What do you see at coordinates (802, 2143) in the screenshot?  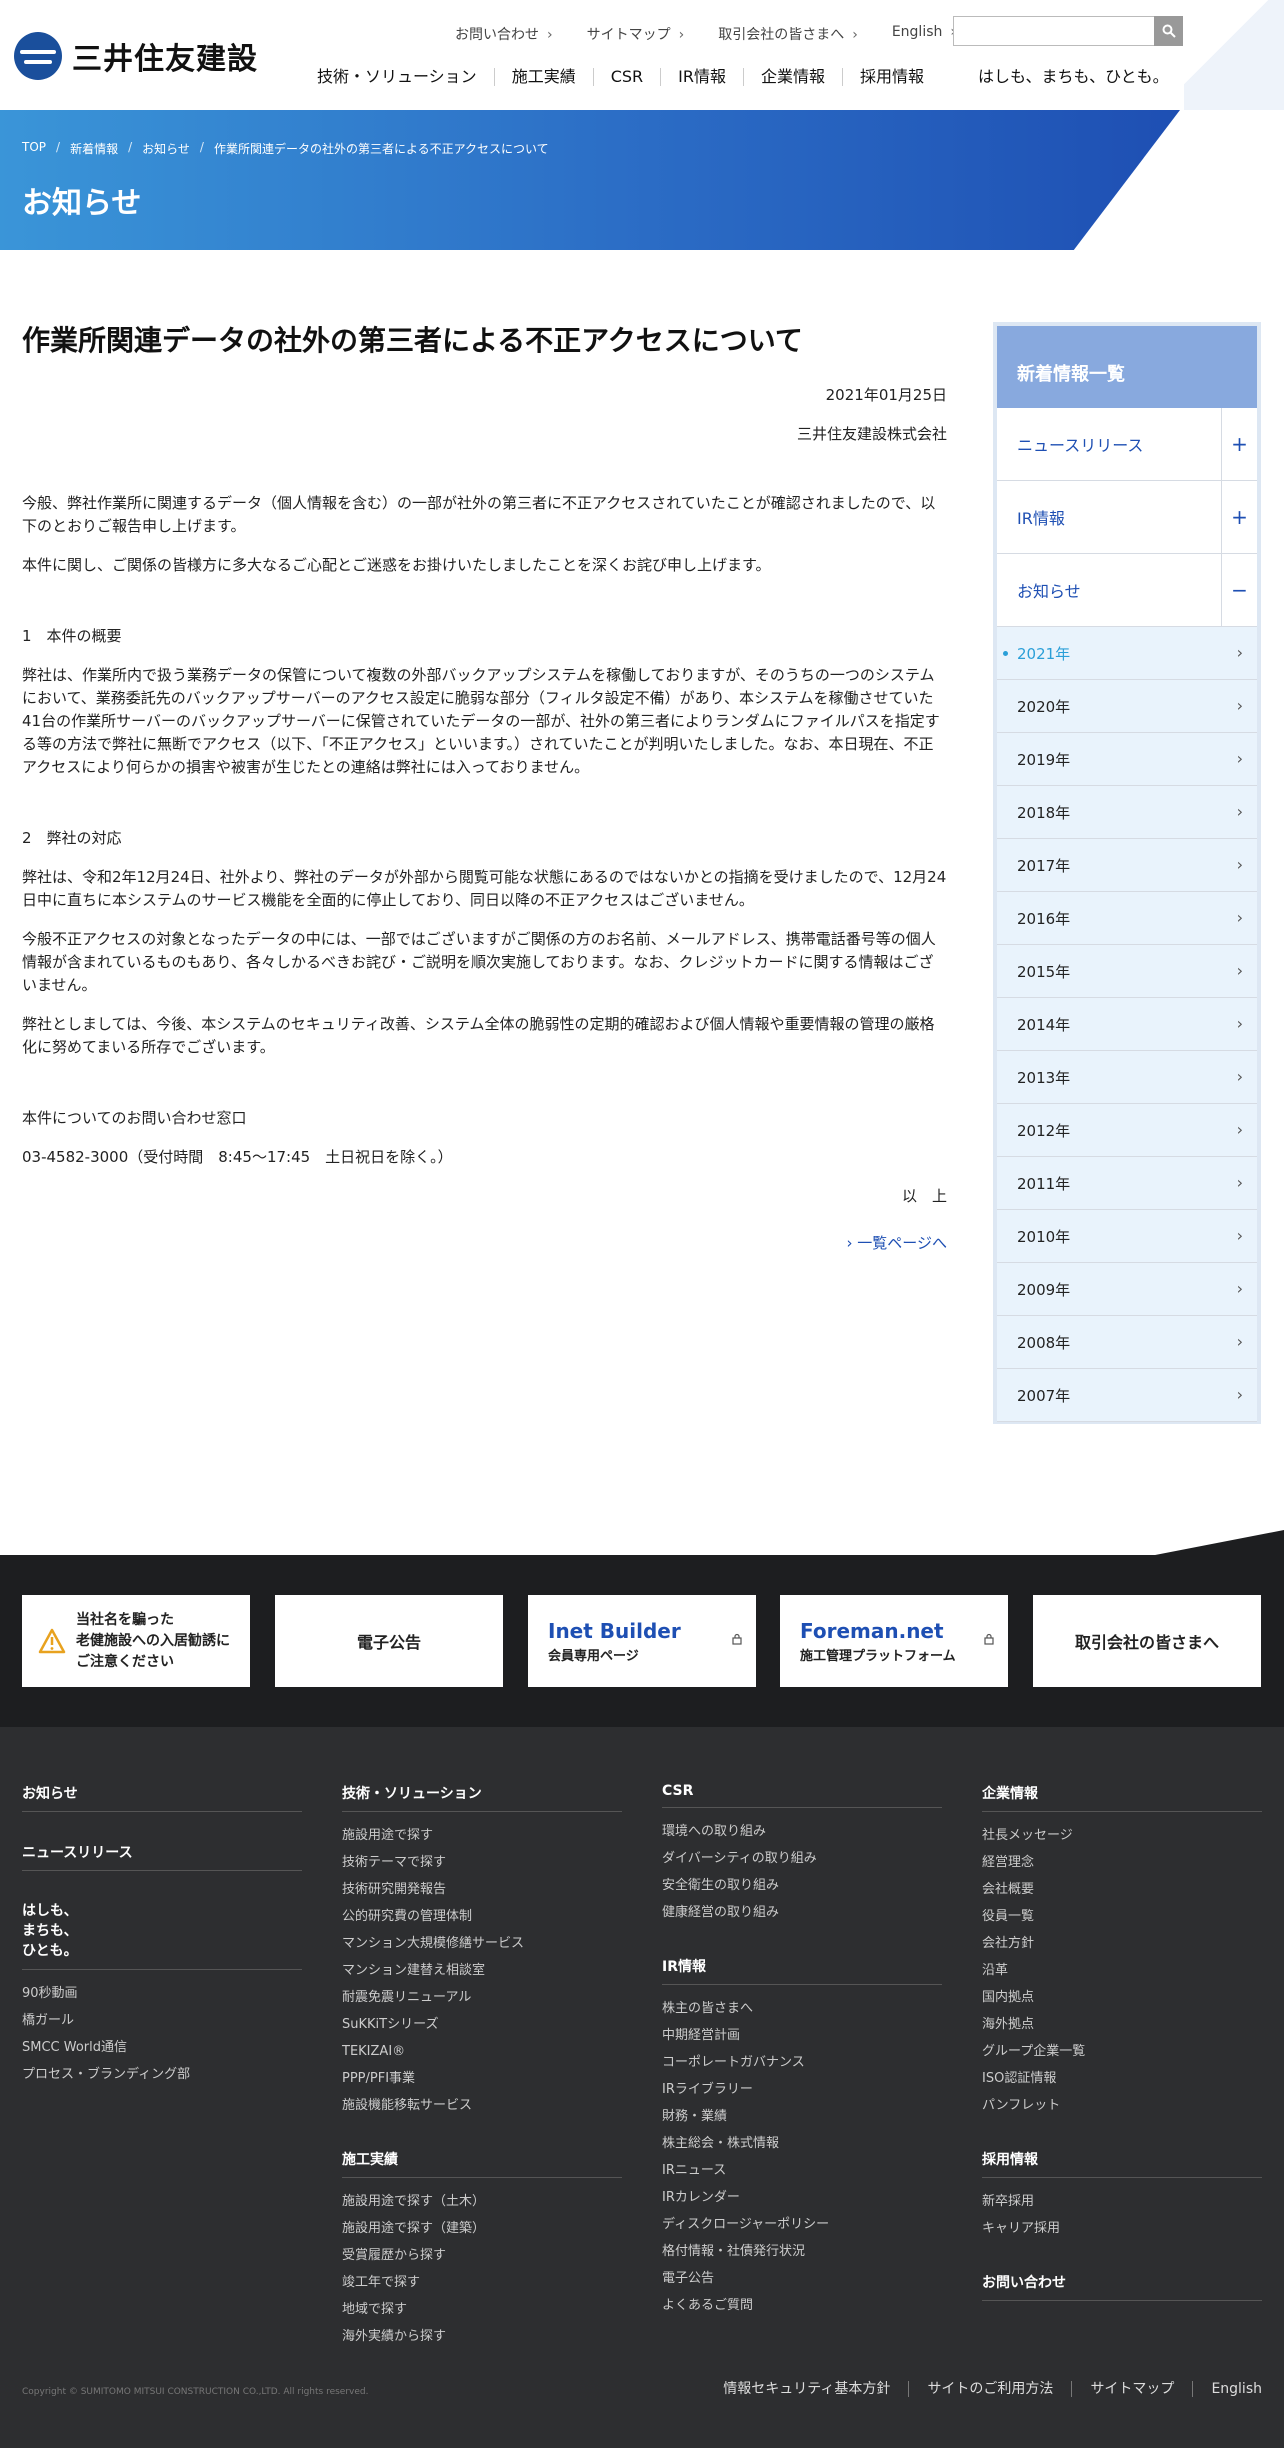 I see `footer-link: 株主総会・株式情報` at bounding box center [802, 2143].